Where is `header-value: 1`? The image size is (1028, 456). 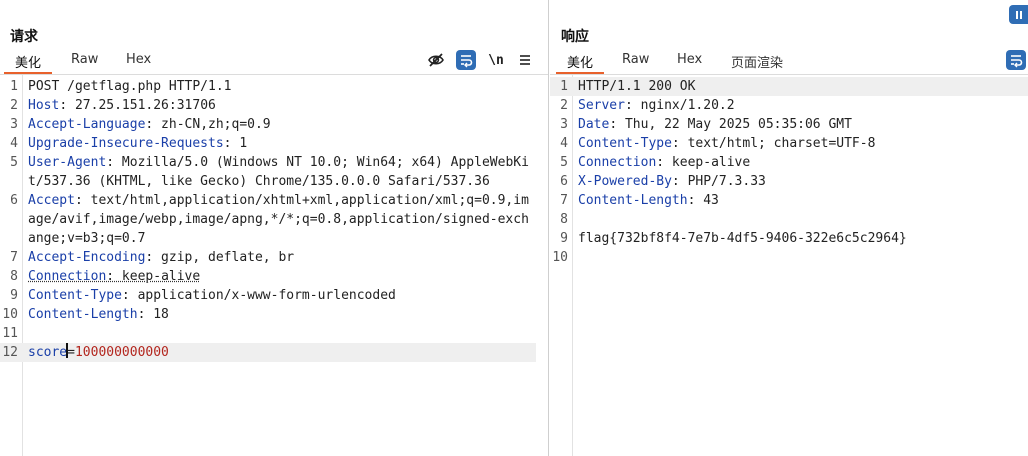 header-value: 1 is located at coordinates (239, 143).